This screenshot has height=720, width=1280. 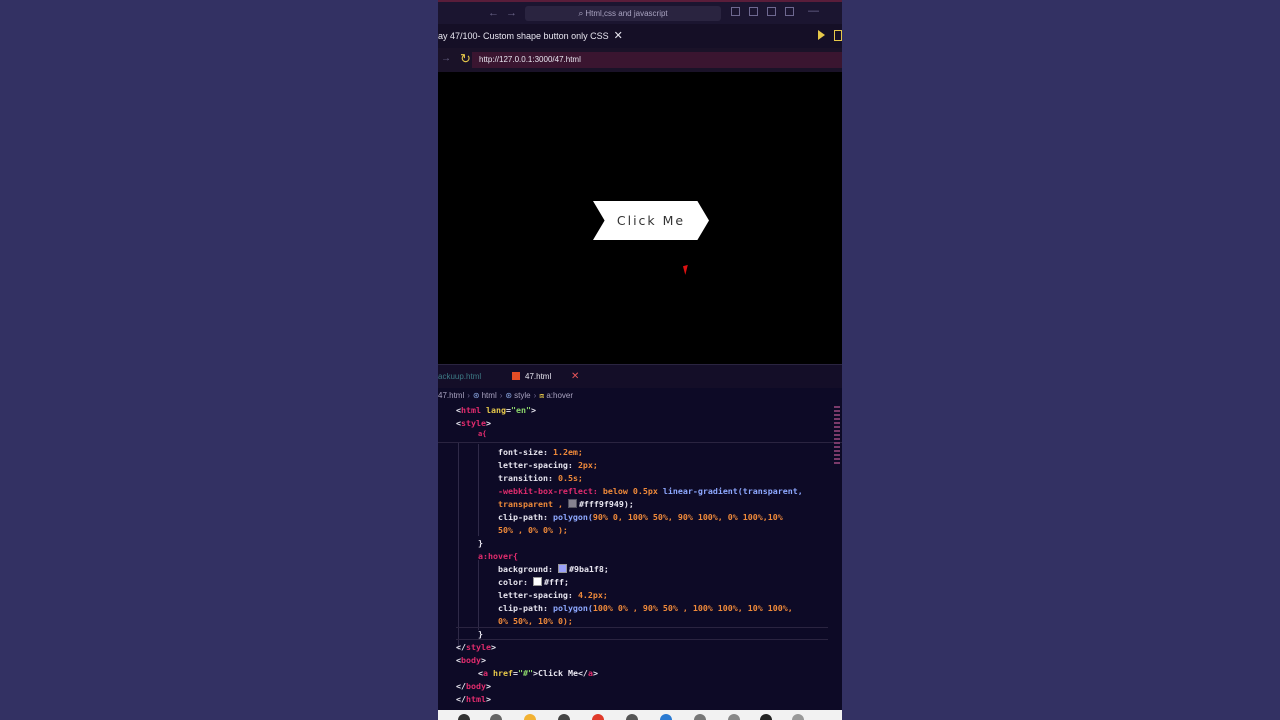 What do you see at coordinates (566, 504) in the screenshot?
I see `code-line: transparent , #fff9f949);` at bounding box center [566, 504].